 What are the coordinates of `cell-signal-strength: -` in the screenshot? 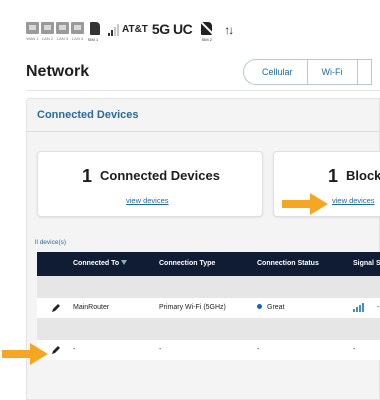 It's located at (354, 349).